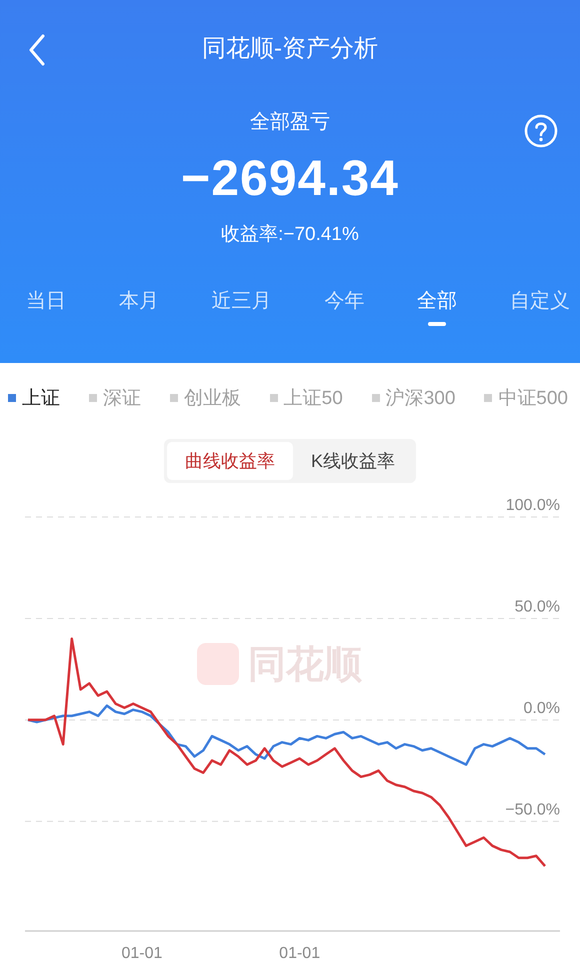 Image resolution: width=580 pixels, height=963 pixels. I want to click on summary-label: 全部盈亏, so click(290, 122).